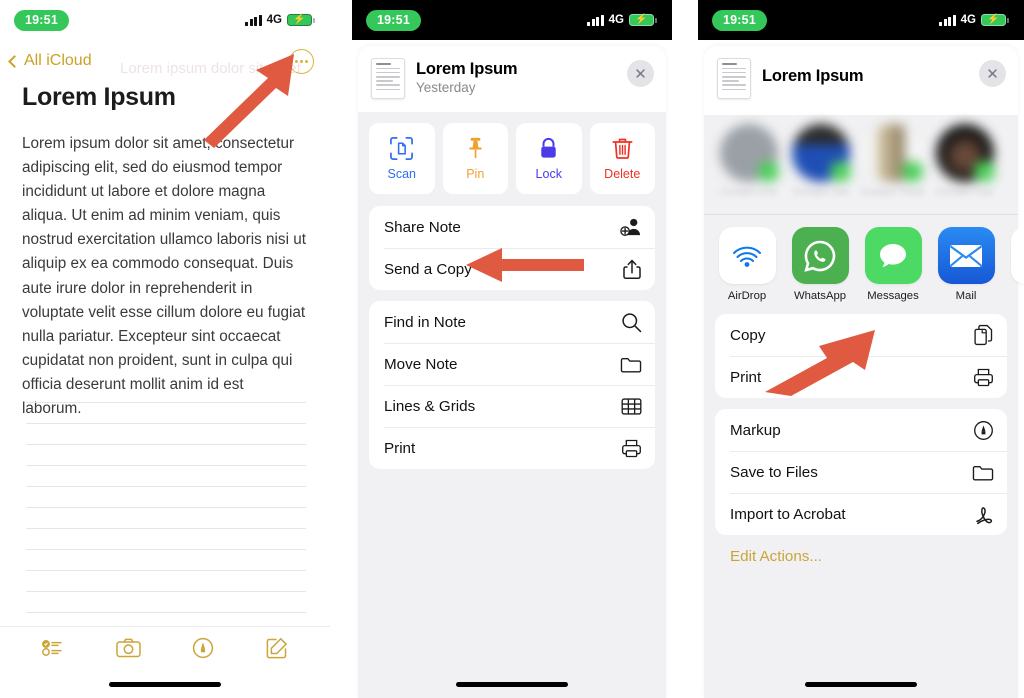 Image resolution: width=1024 pixels, height=698 pixels. I want to click on app-drive: D, so click(1016, 264).